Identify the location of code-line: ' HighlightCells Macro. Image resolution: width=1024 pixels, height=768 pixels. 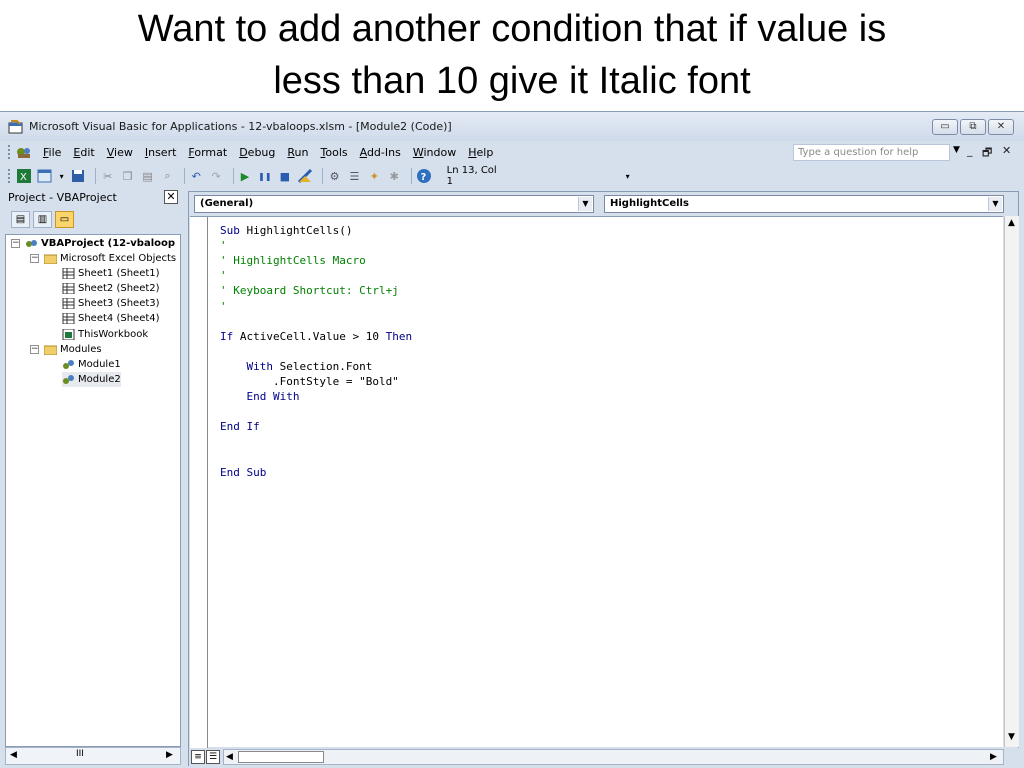
(293, 260).